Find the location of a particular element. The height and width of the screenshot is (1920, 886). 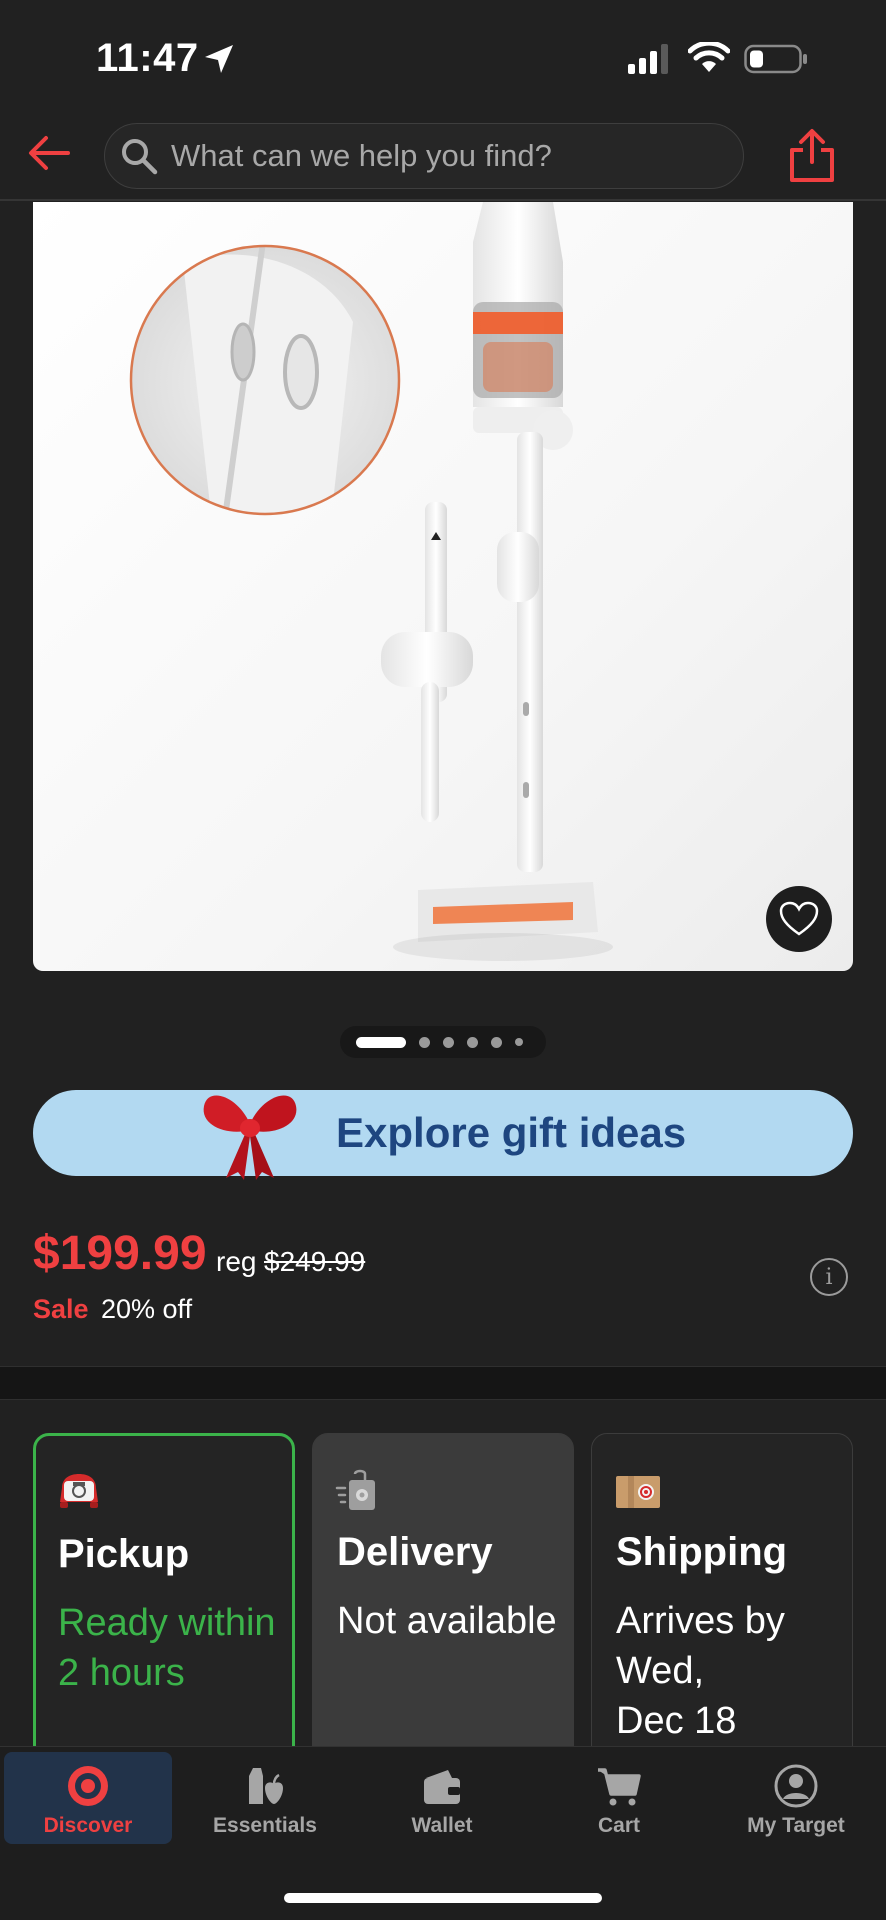

discount-text: 20% off is located at coordinates (147, 1309).